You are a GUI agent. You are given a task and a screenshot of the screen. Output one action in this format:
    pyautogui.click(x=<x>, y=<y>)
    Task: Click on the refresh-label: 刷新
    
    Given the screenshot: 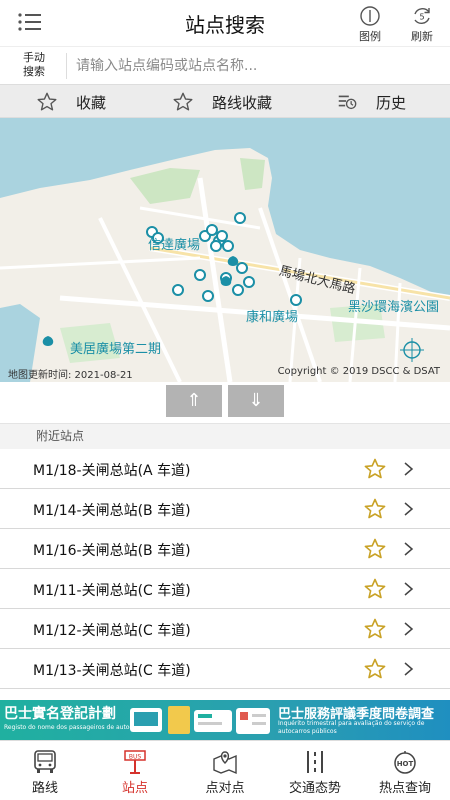 What is the action you would take?
    pyautogui.click(x=422, y=36)
    